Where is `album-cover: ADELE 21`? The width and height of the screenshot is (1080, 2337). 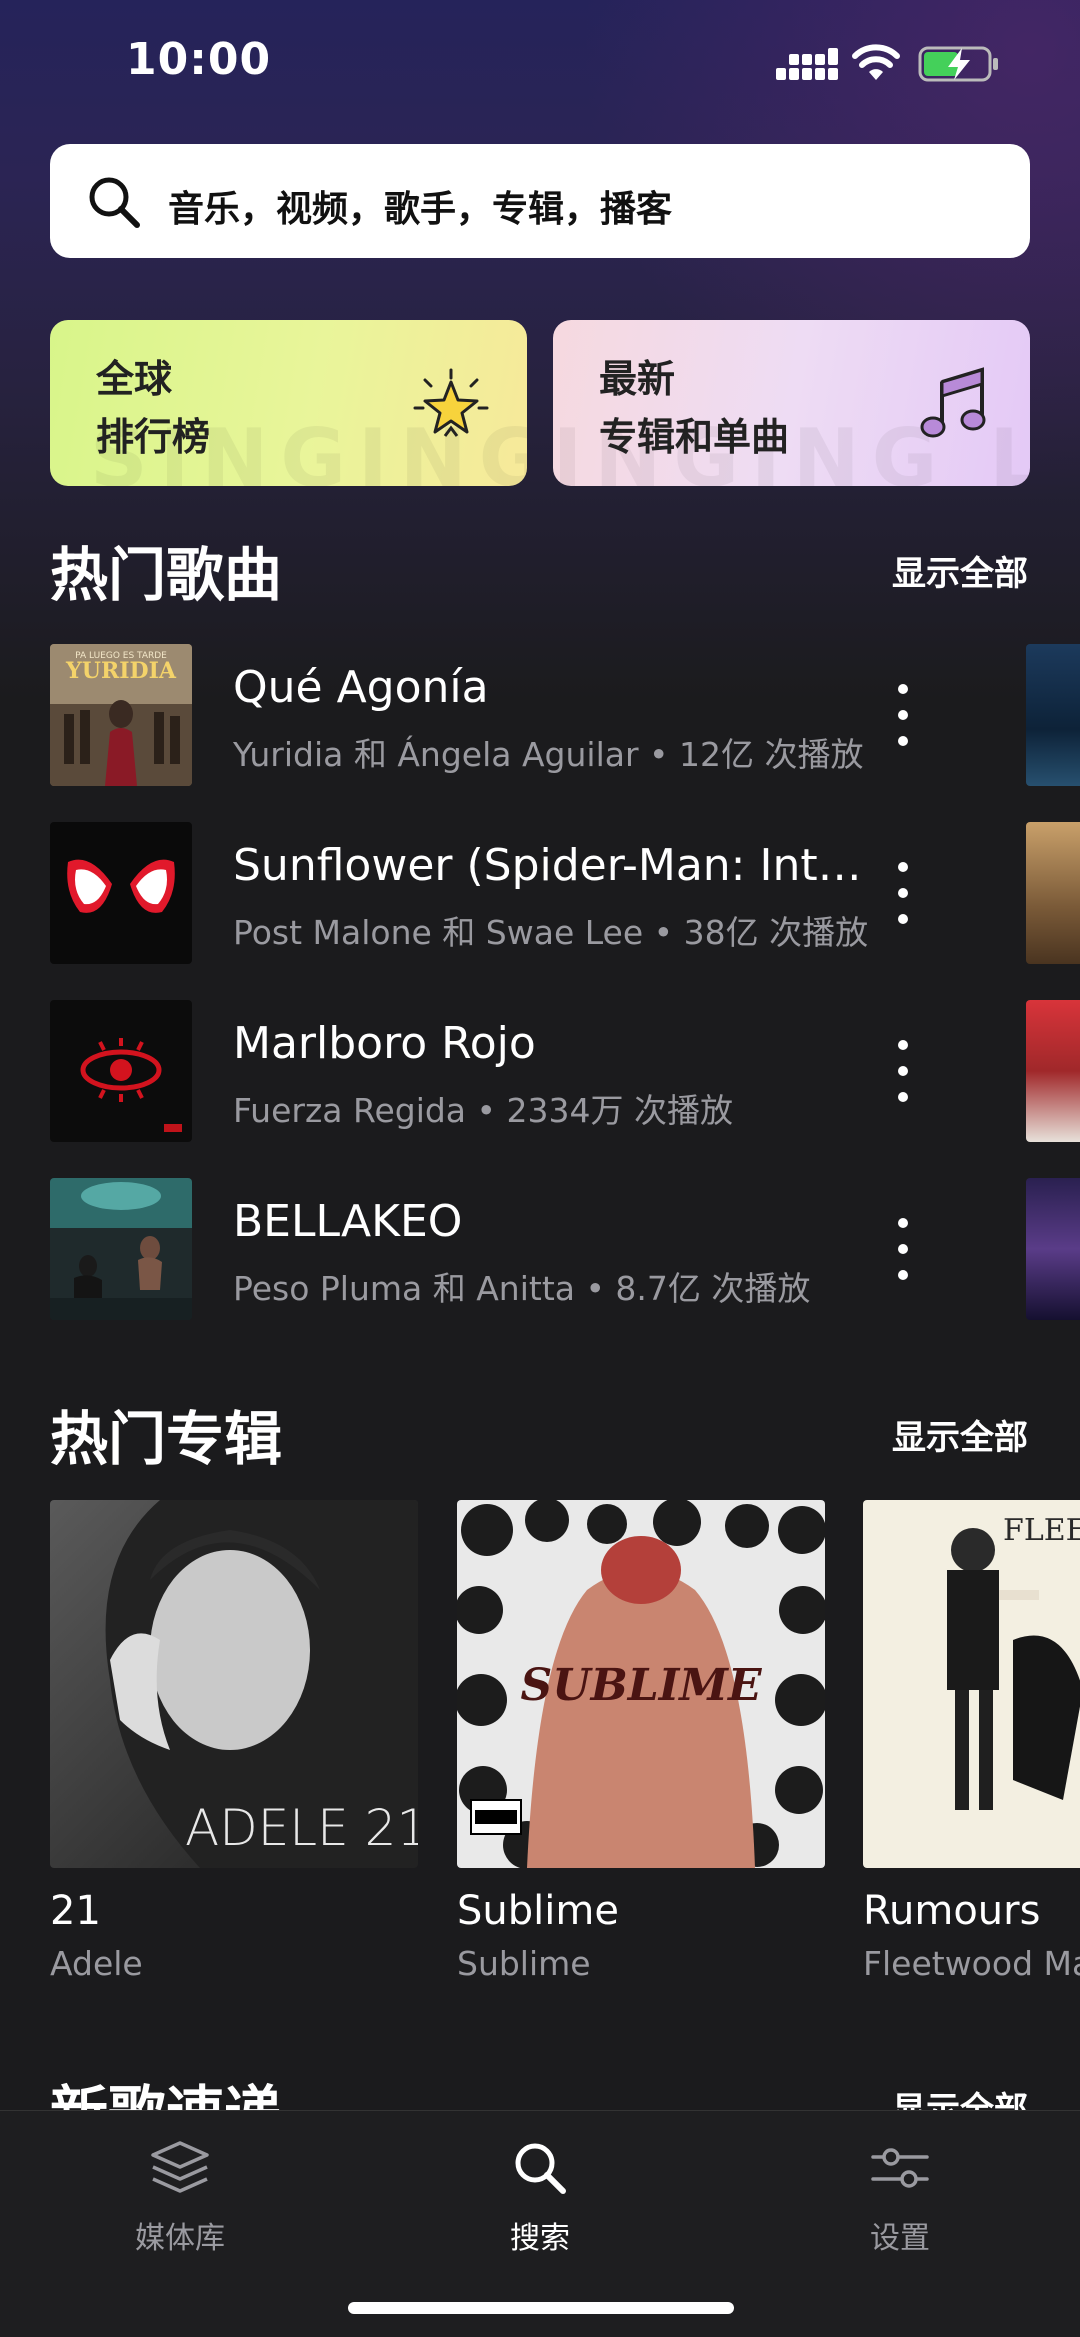
album-cover: ADELE 21 is located at coordinates (234, 1684).